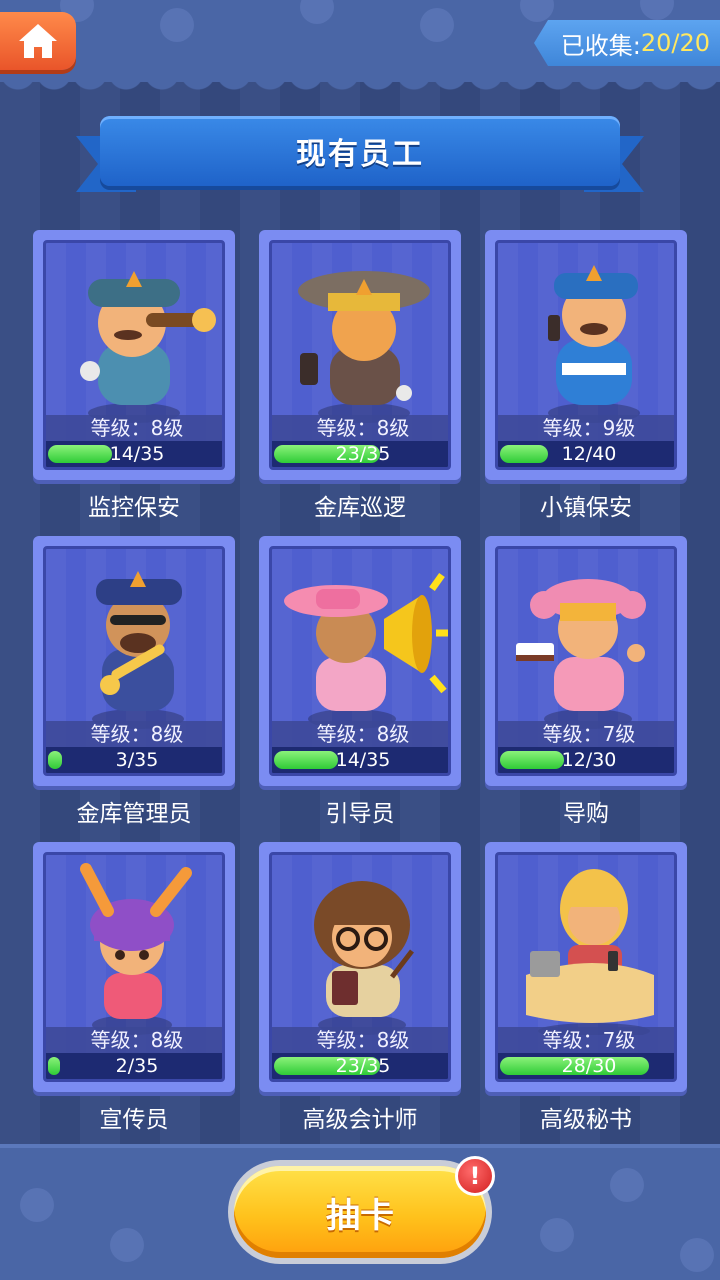 The image size is (720, 1280). I want to click on page-title: 现有员工, so click(360, 151).